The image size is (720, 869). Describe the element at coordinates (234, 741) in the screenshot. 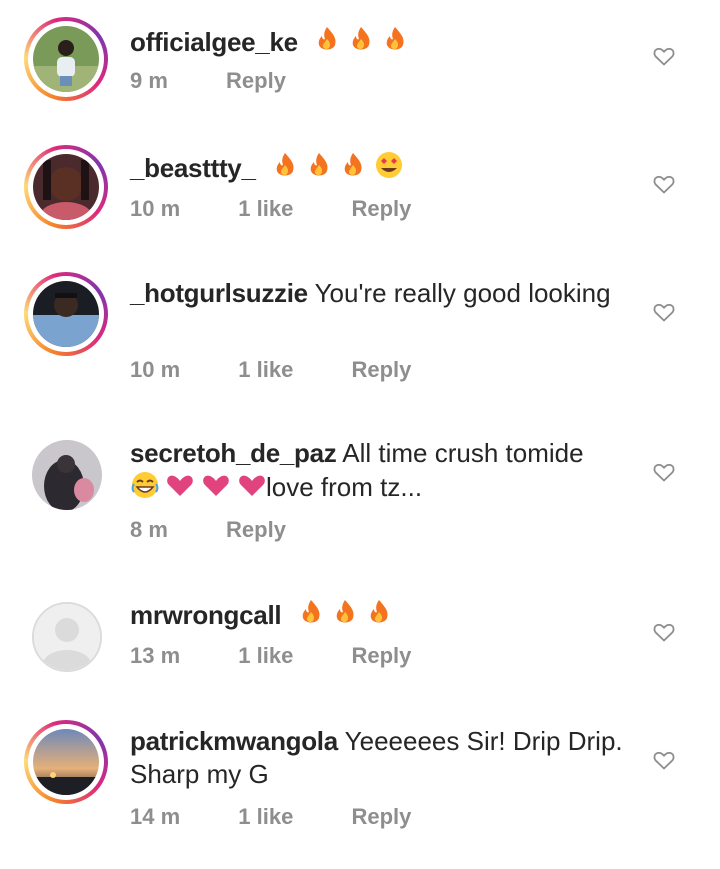

I see `comment-username: patrickmwangola` at that location.